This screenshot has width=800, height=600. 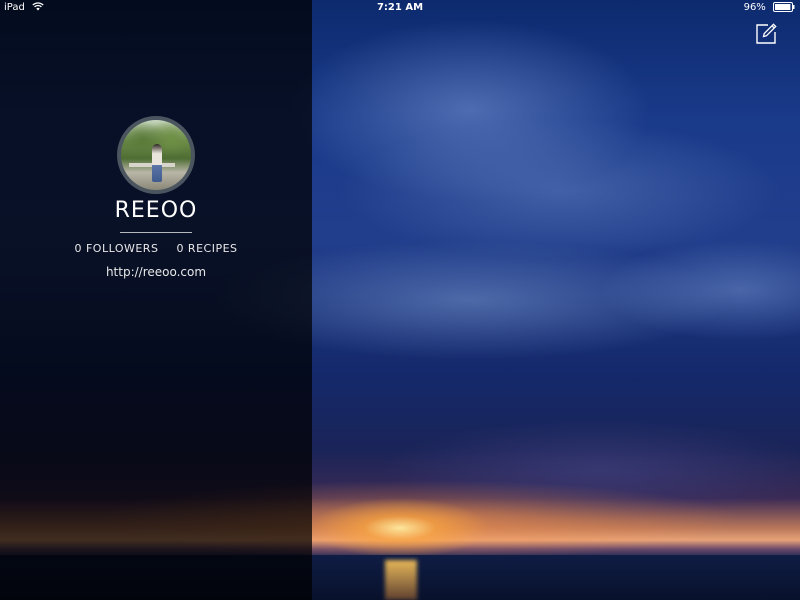 What do you see at coordinates (156, 272) in the screenshot?
I see `website-link: http://reeoo.com` at bounding box center [156, 272].